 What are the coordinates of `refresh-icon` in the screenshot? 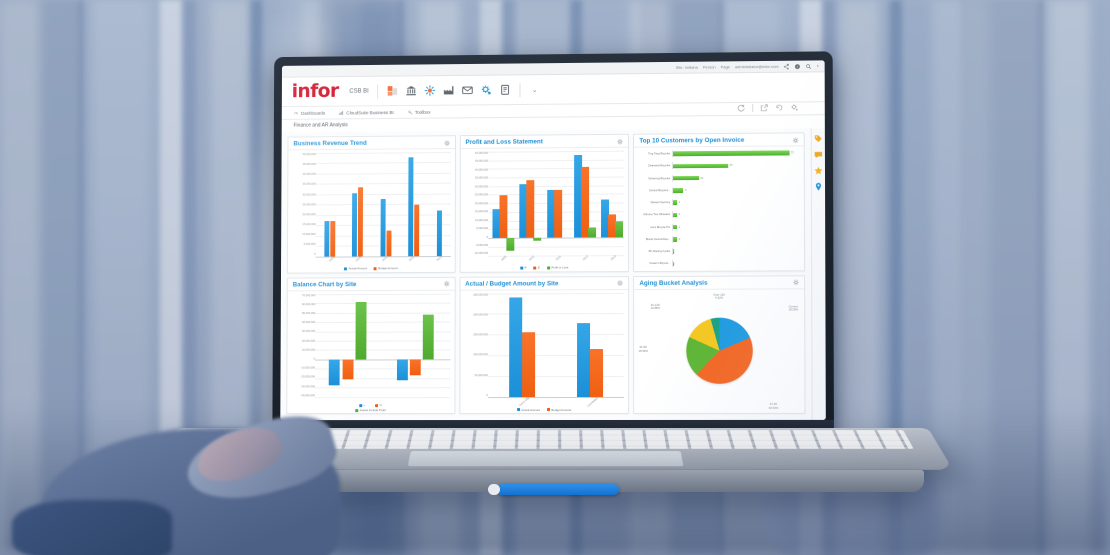 It's located at (741, 108).